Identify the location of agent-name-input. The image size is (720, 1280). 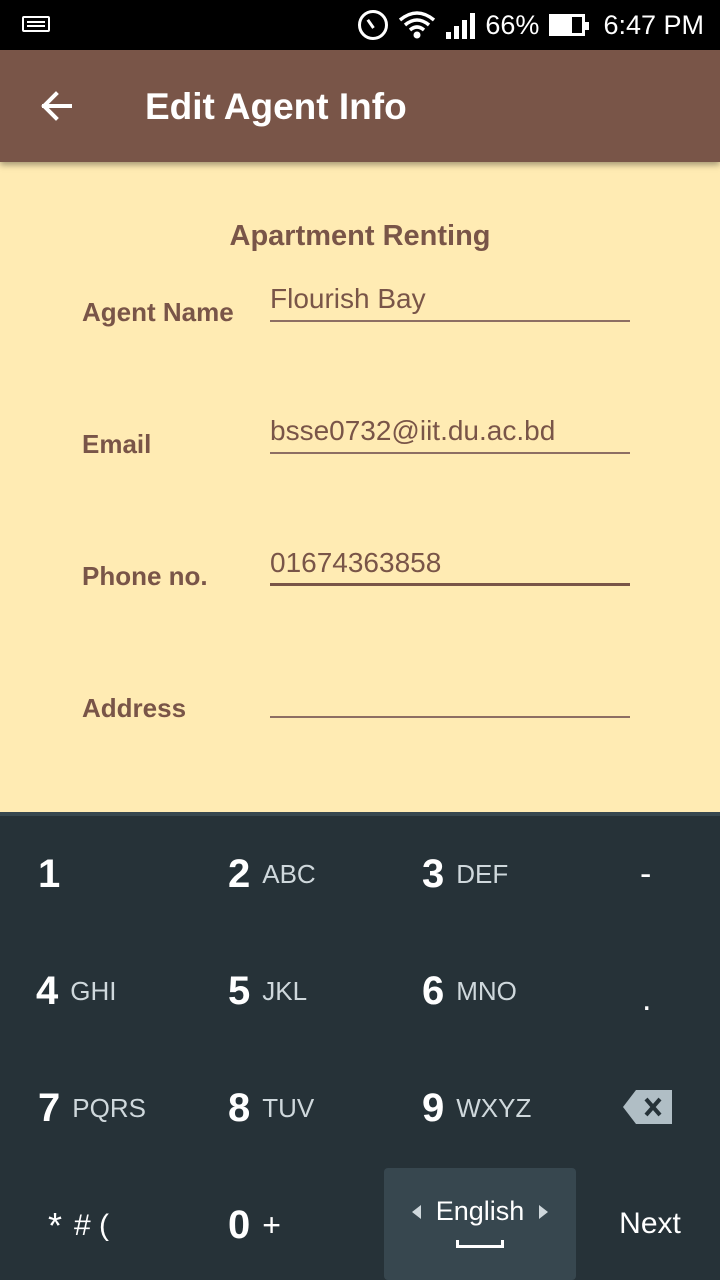
(450, 300).